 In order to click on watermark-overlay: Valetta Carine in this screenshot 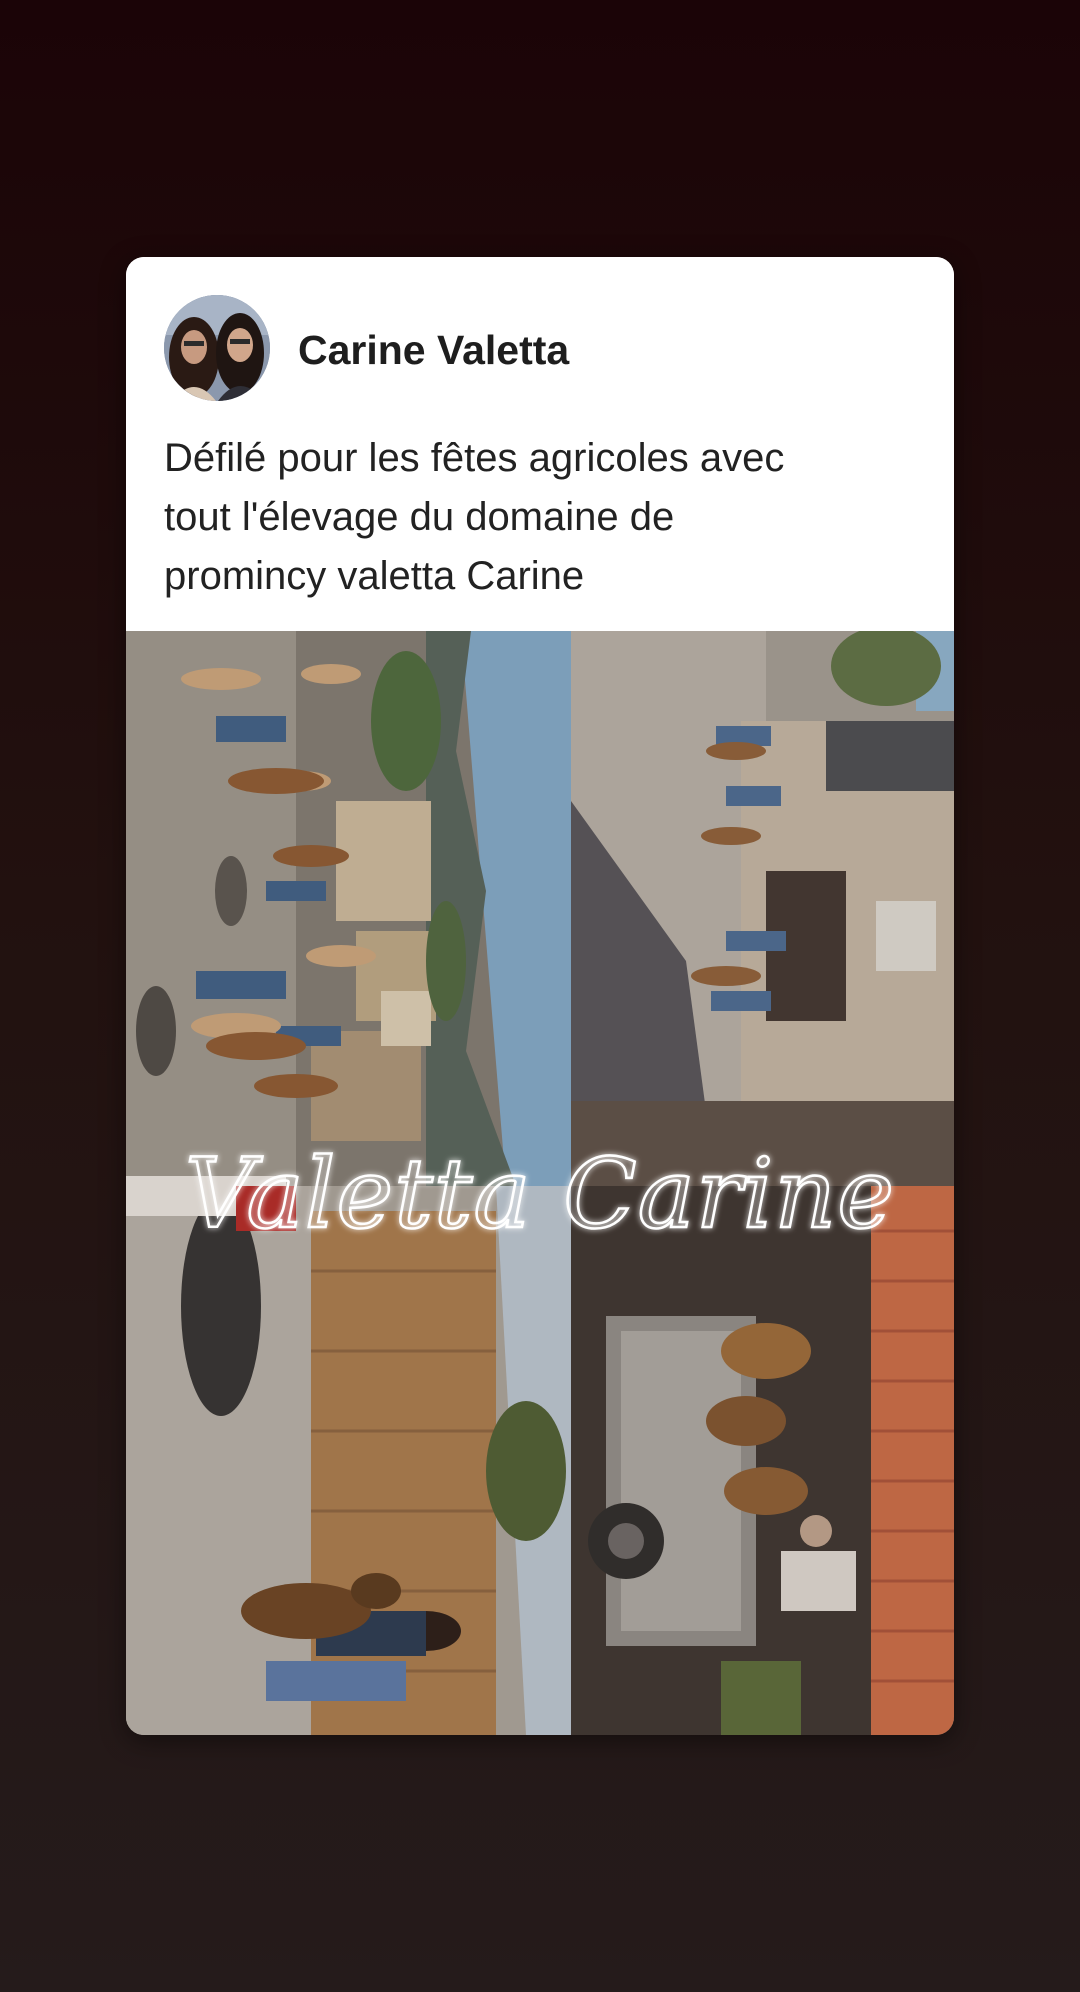, I will do `click(540, 1198)`.